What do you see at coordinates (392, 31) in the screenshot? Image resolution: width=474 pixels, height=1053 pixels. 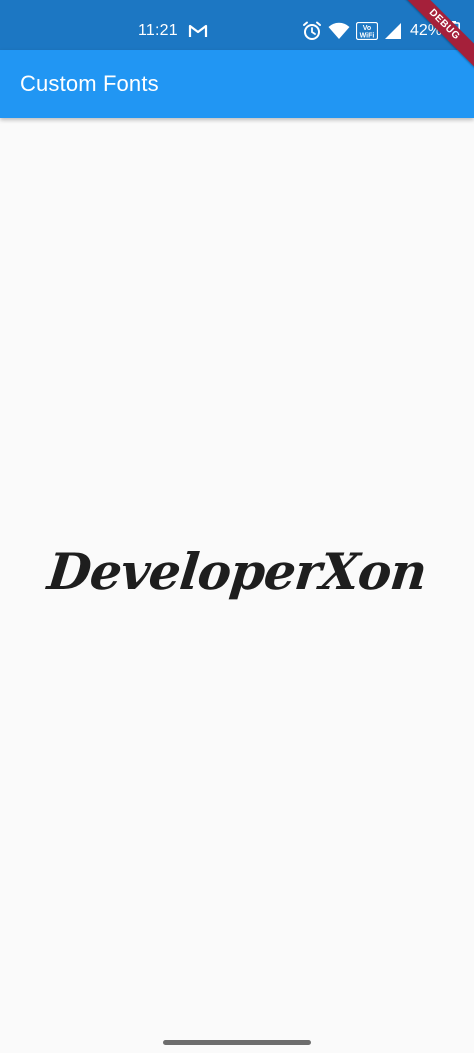 I see `signal-icon` at bounding box center [392, 31].